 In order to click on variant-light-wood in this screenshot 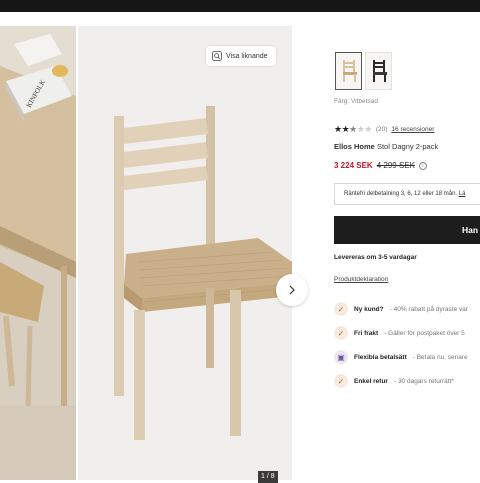, I will do `click(348, 71)`.